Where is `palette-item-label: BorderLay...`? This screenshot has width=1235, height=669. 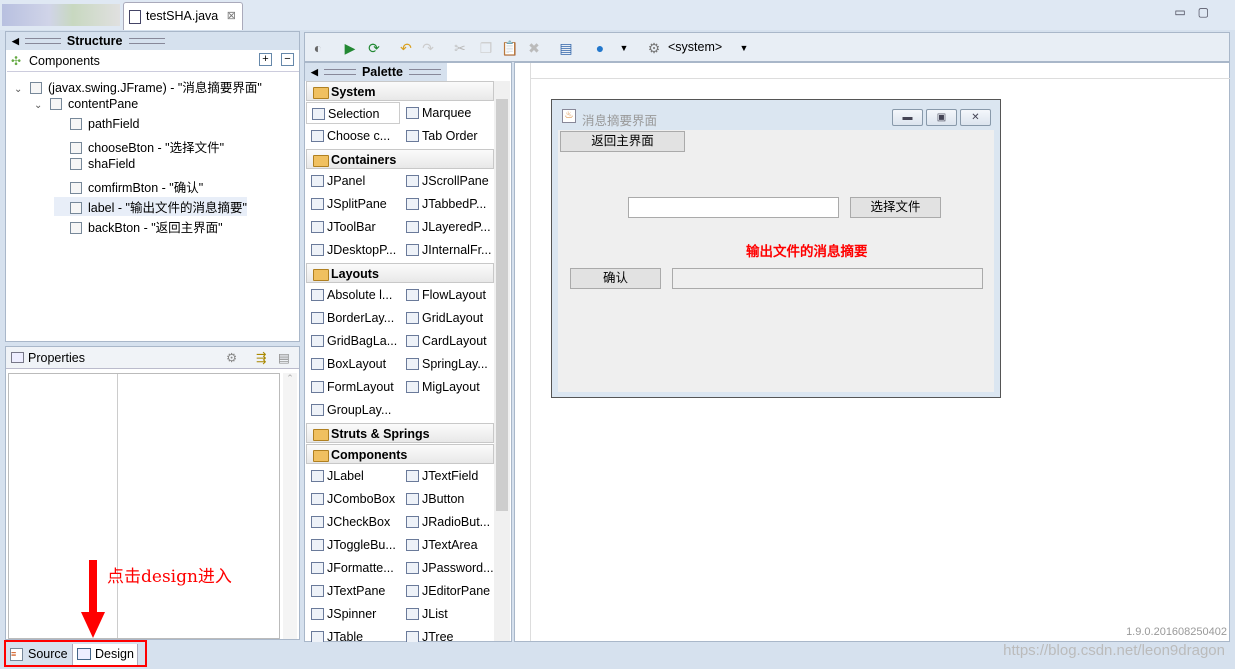 palette-item-label: BorderLay... is located at coordinates (361, 318).